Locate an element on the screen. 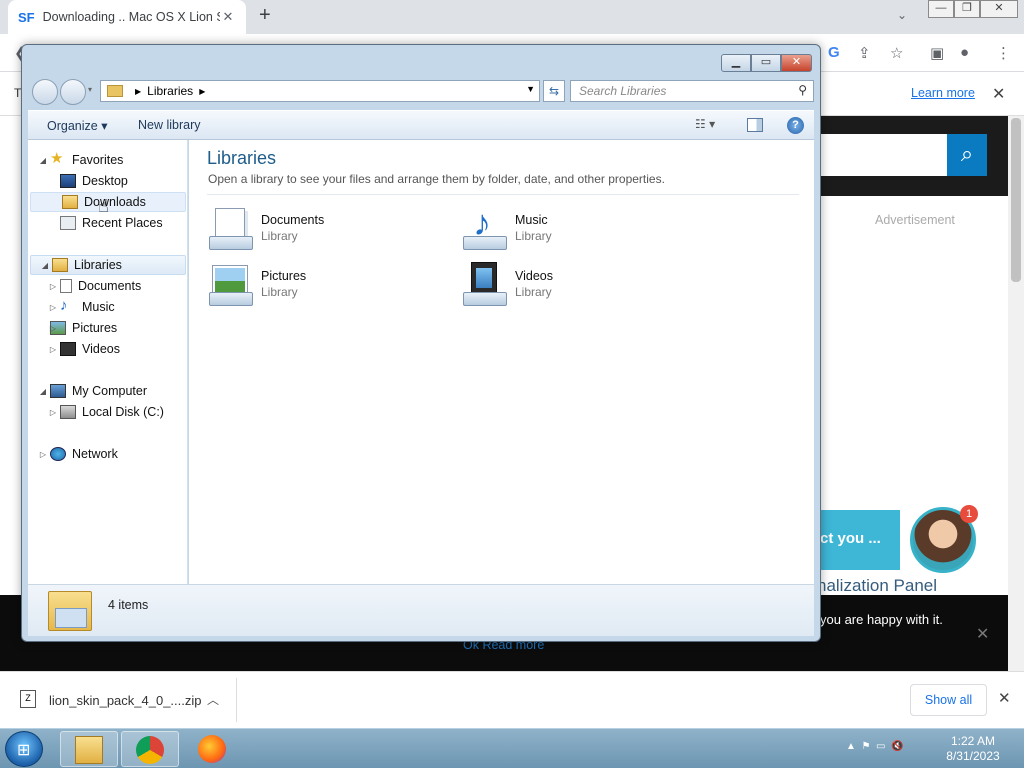 Image resolution: width=1024 pixels, height=768 pixels. start-button: ⊞ is located at coordinates (24, 749).